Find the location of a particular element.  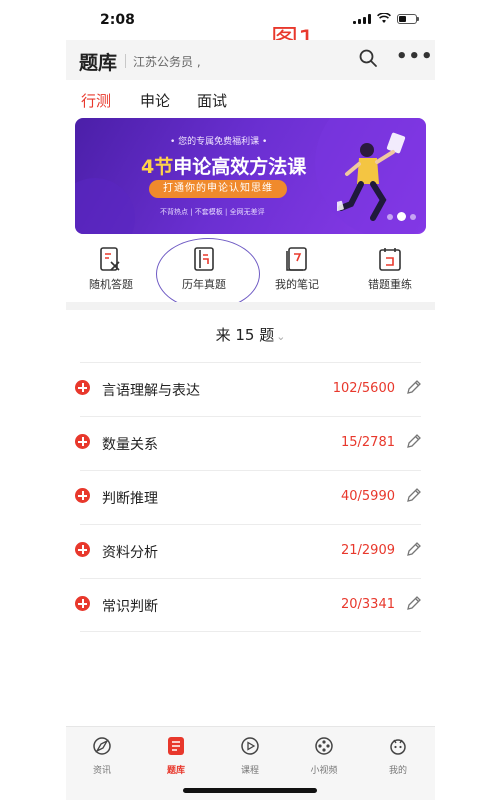

course-play-icon is located at coordinates (250, 746).